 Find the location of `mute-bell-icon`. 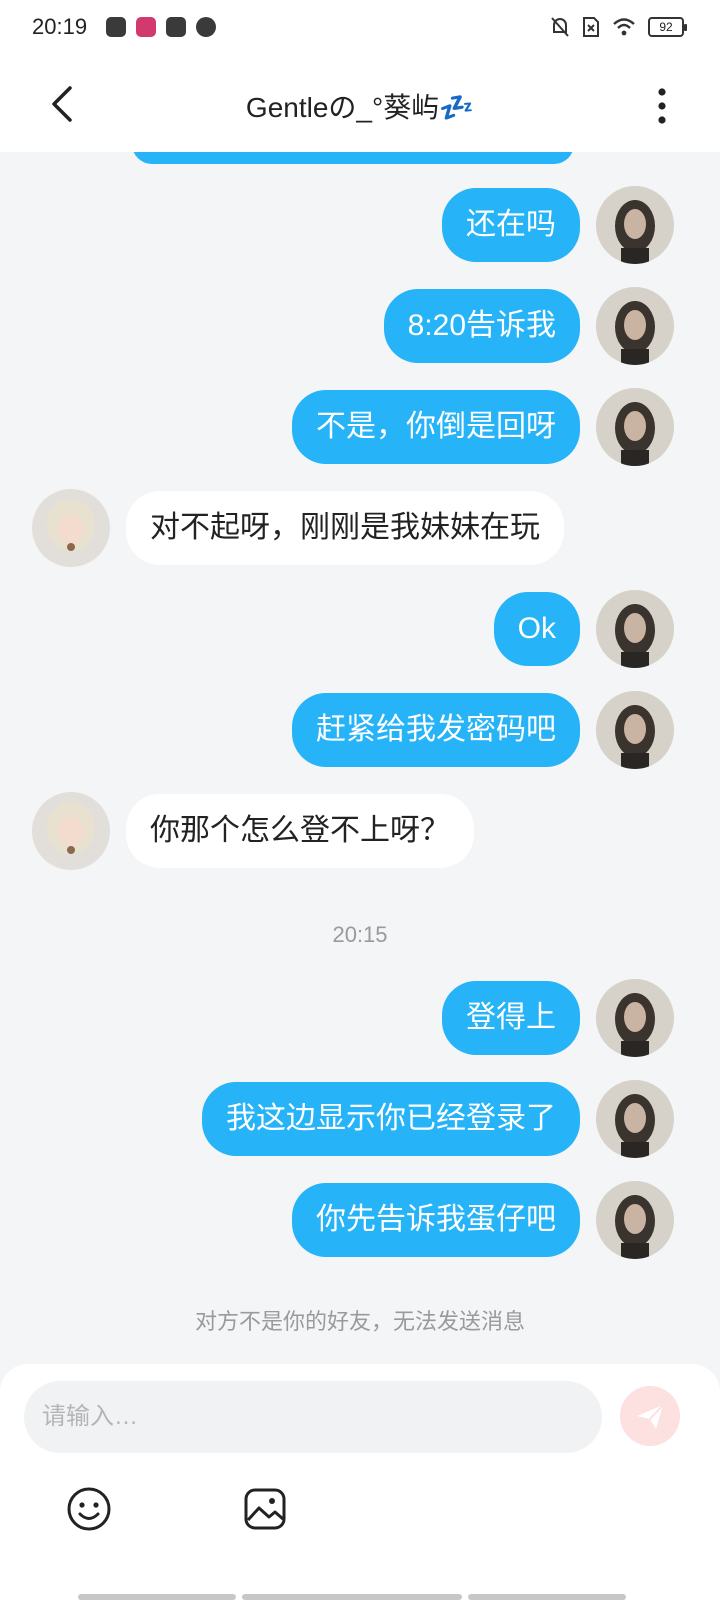

mute-bell-icon is located at coordinates (560, 27).